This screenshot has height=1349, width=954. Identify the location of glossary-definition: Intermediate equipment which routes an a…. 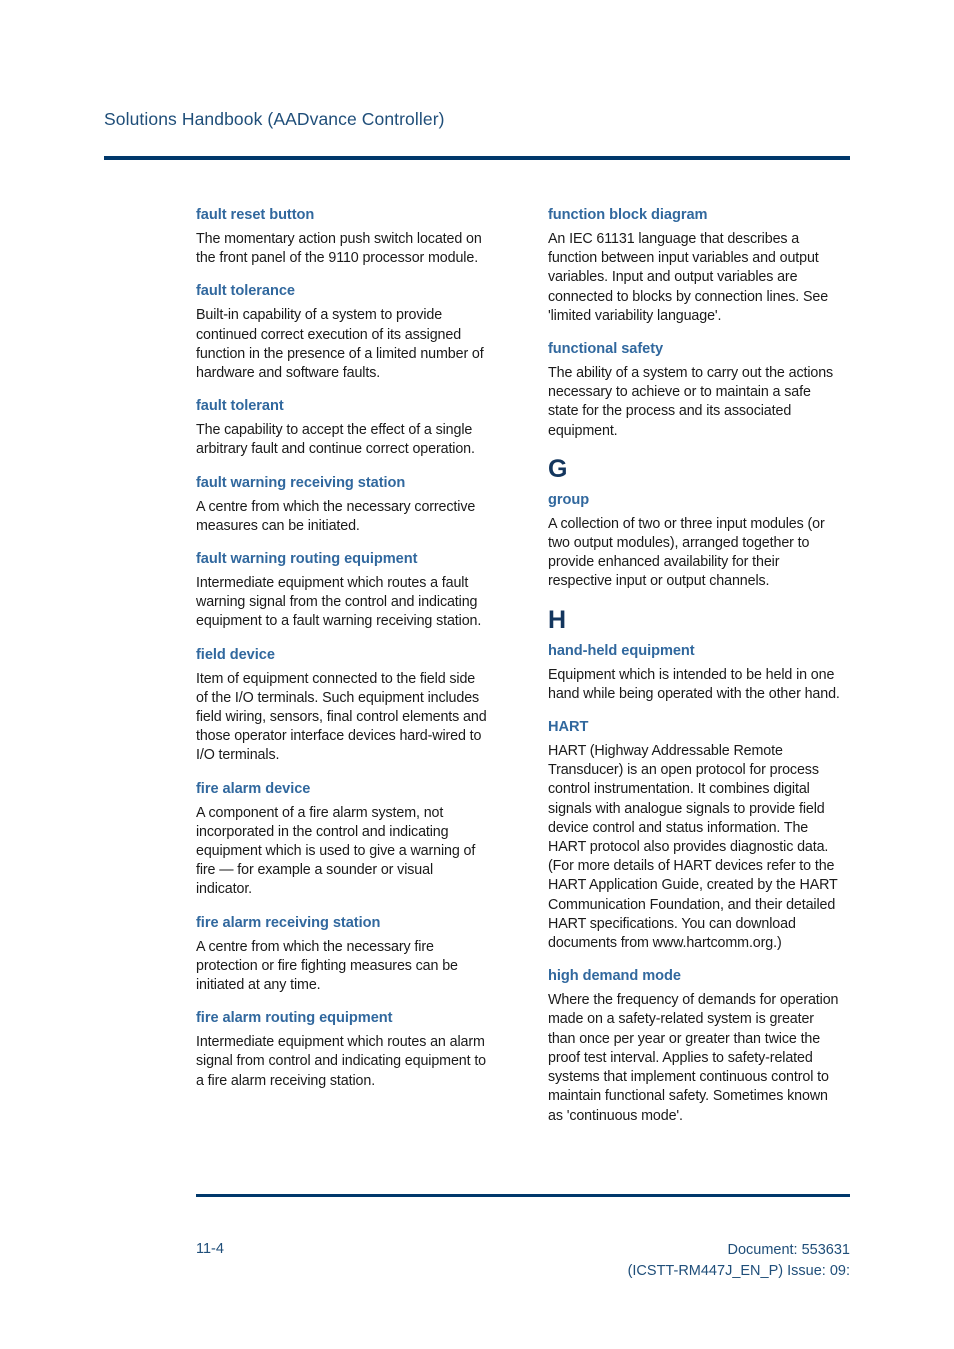
(341, 1061).